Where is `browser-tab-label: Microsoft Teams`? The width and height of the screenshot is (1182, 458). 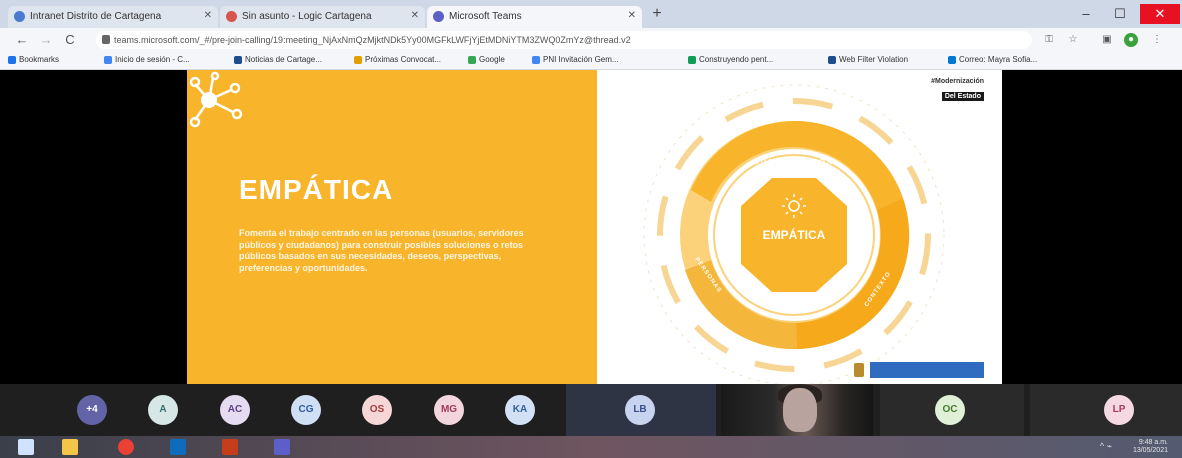 browser-tab-label: Microsoft Teams is located at coordinates (485, 16).